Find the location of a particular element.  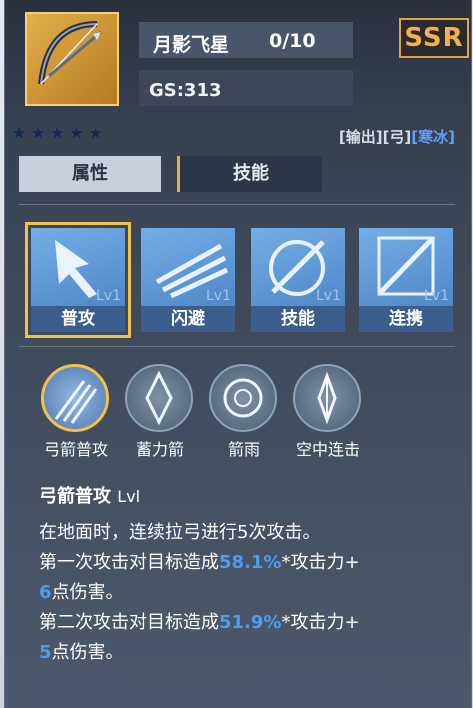

desc-skill-level: Lvl is located at coordinates (129, 496).